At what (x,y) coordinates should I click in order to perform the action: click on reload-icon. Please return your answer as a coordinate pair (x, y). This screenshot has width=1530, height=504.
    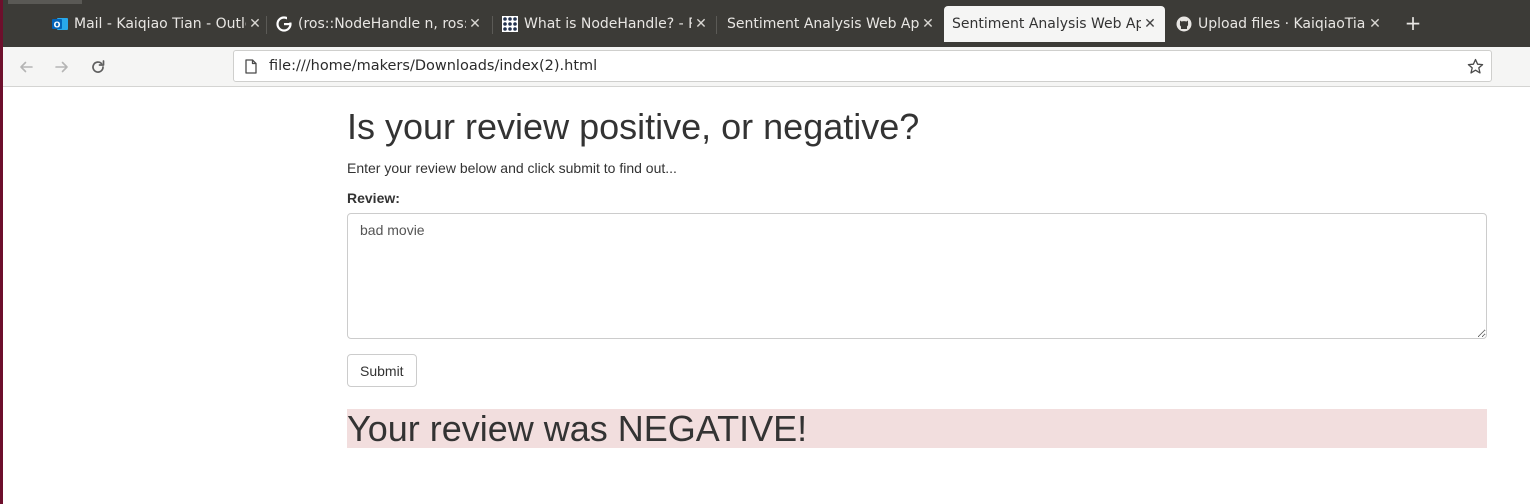
    Looking at the image, I should click on (98, 66).